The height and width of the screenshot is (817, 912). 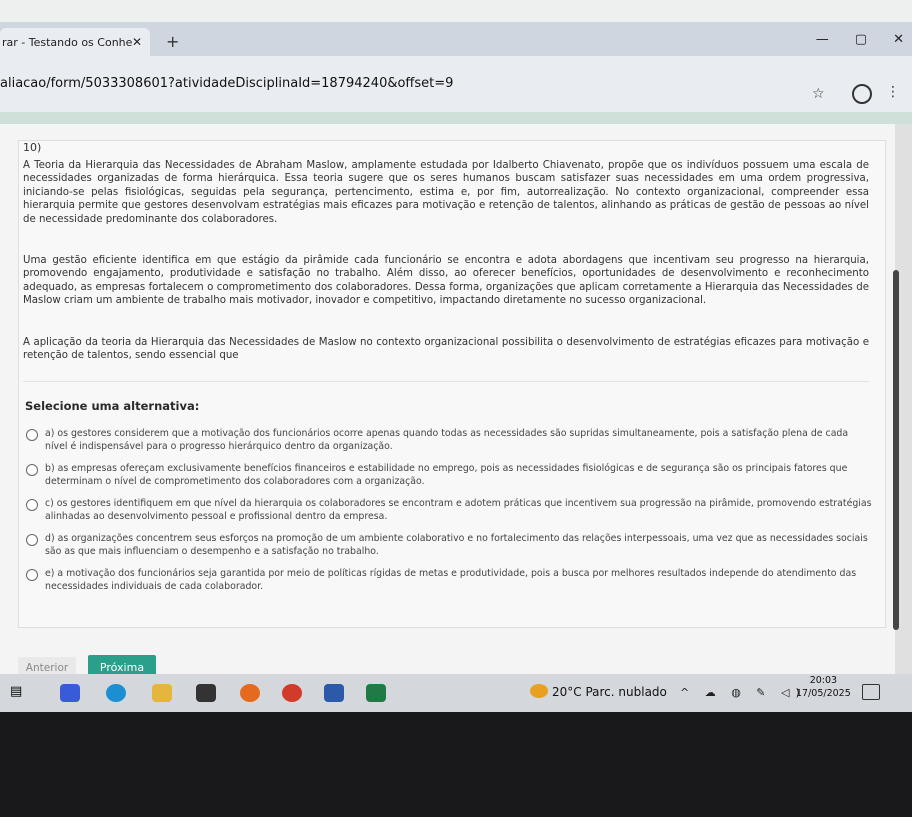 What do you see at coordinates (446, 381) in the screenshot?
I see `divider` at bounding box center [446, 381].